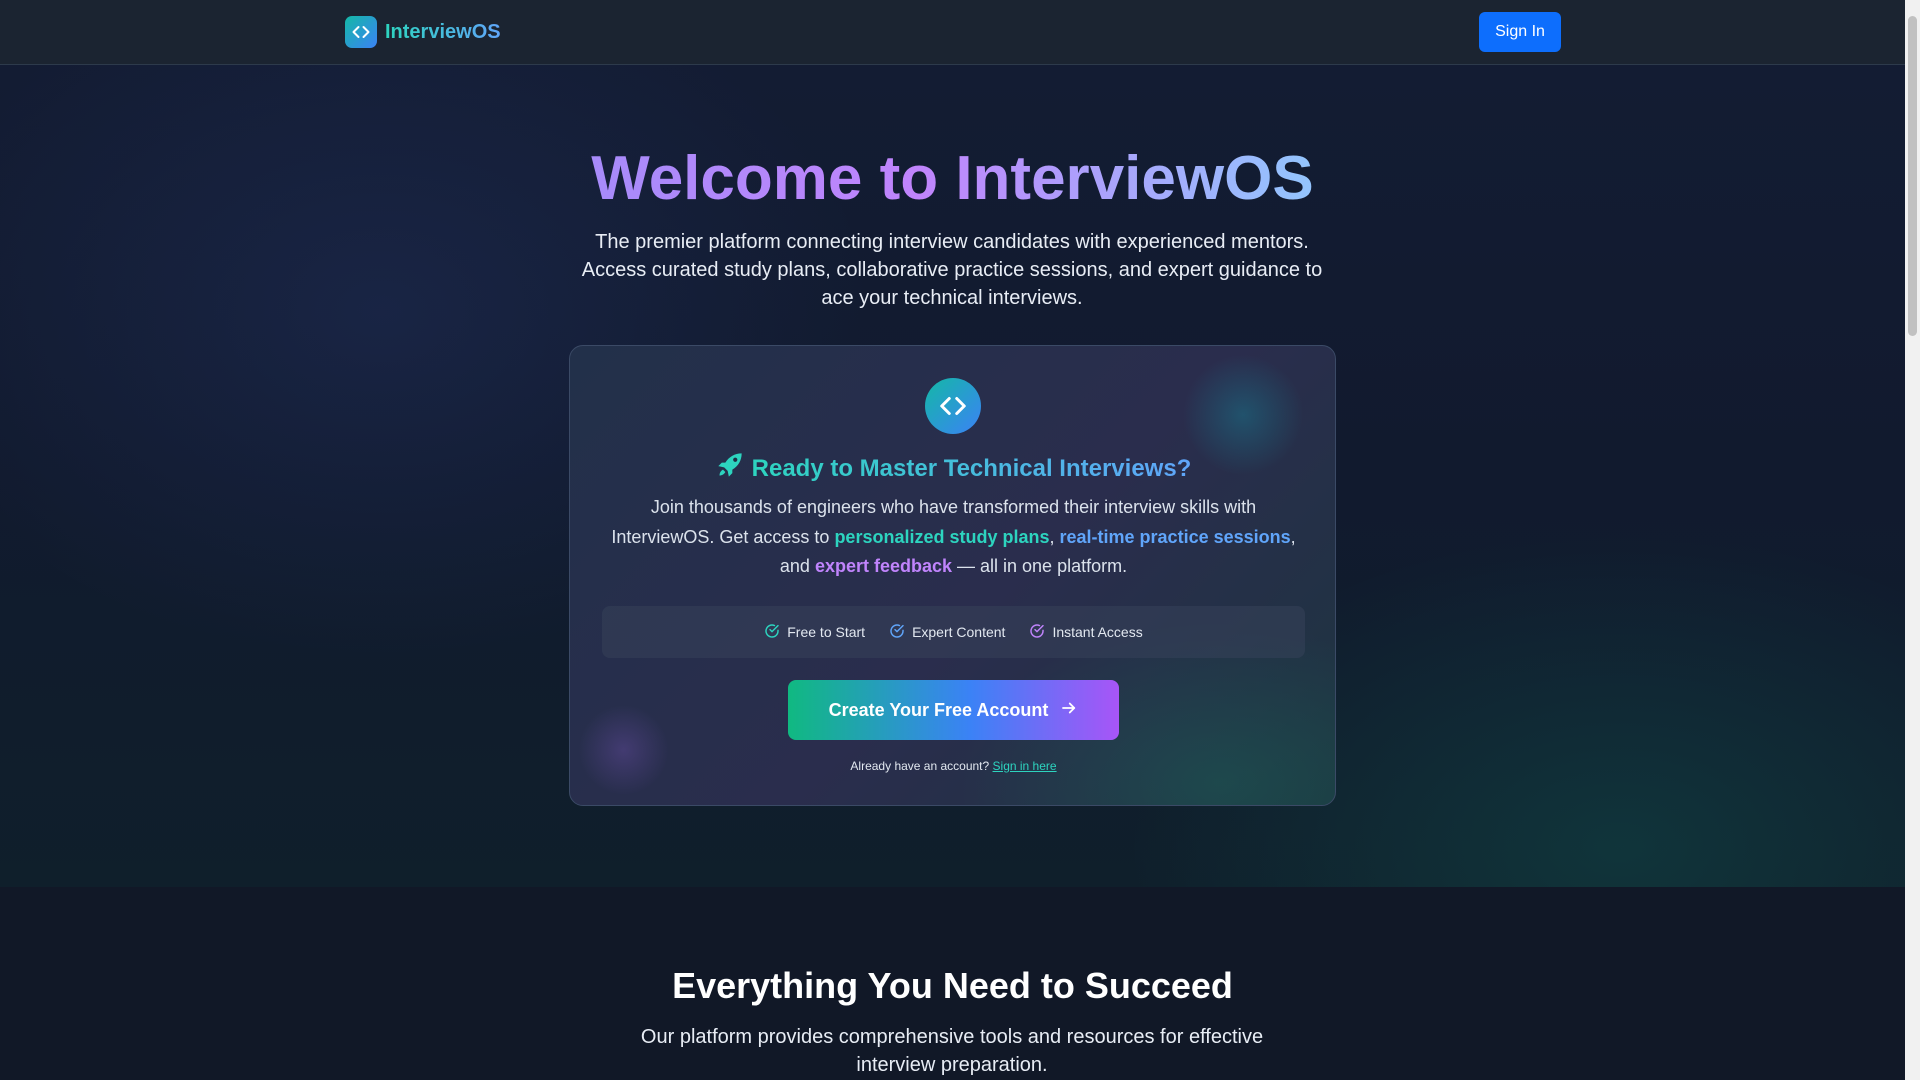  I want to click on feature-item: Expert Content, so click(947, 632).